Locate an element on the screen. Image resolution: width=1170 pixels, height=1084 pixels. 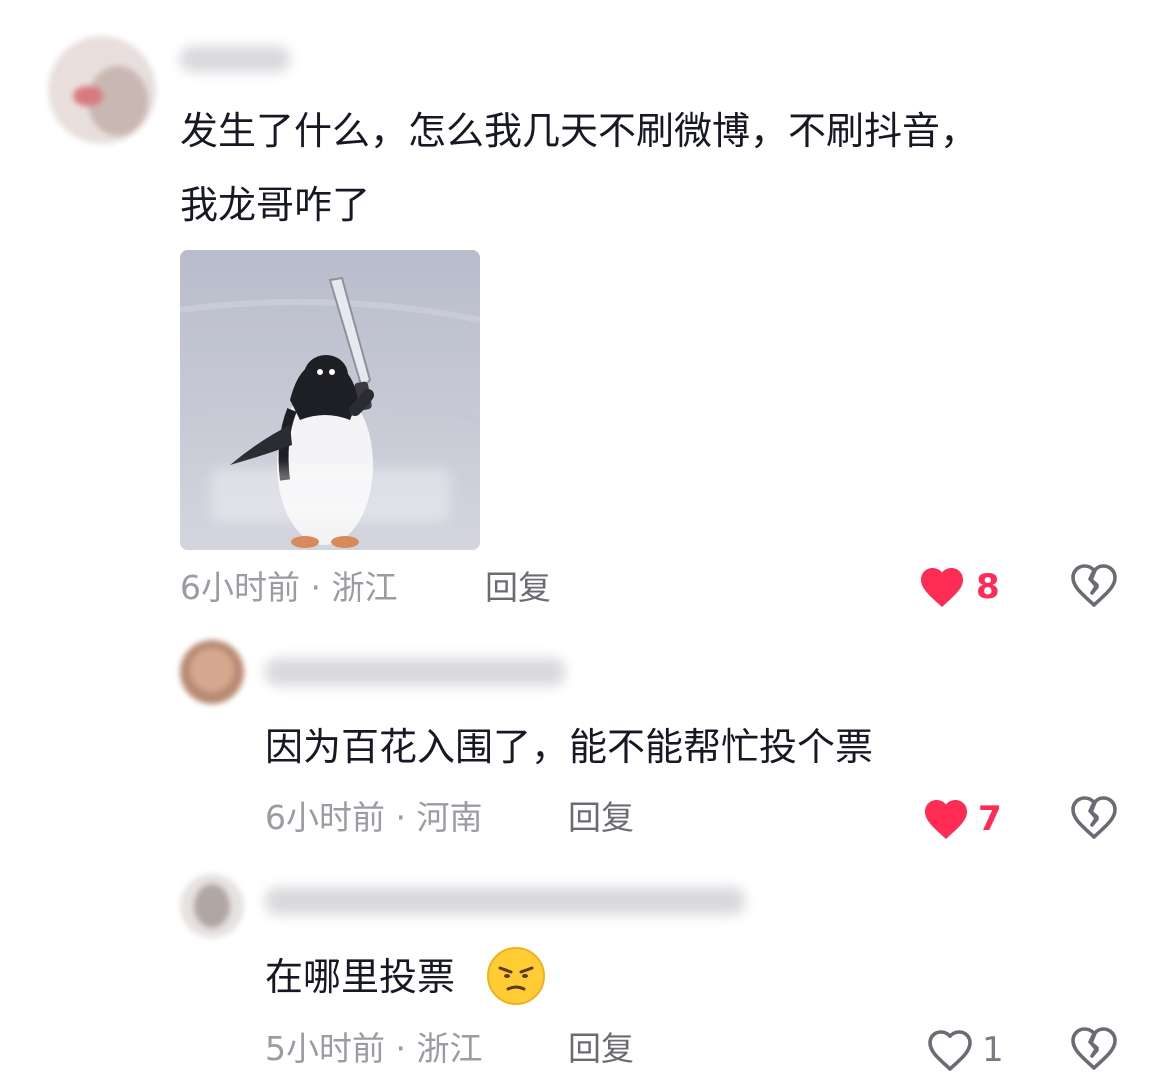
comment-text: 我龙哥咋了 is located at coordinates (275, 205).